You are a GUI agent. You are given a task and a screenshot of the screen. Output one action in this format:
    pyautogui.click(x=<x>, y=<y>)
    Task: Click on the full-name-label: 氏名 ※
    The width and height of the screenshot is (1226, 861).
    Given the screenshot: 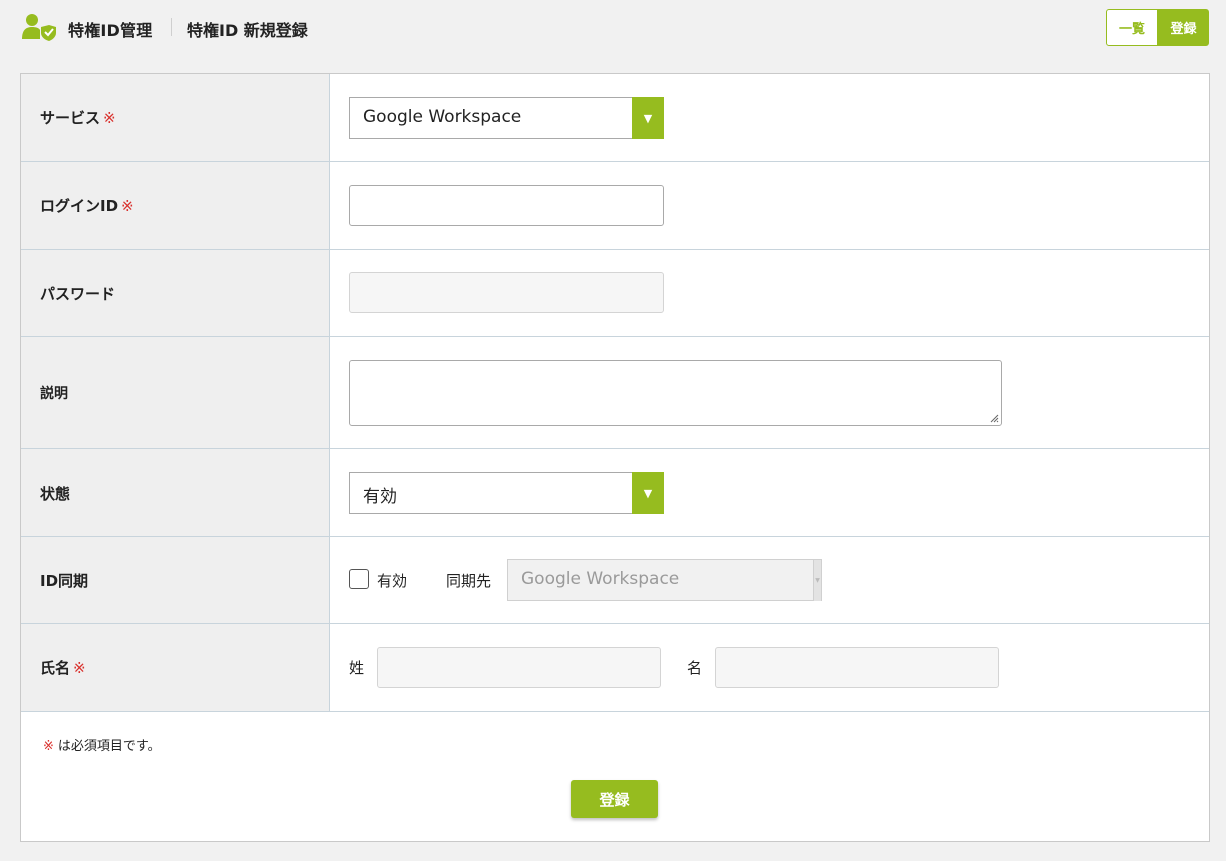 What is the action you would take?
    pyautogui.click(x=63, y=667)
    